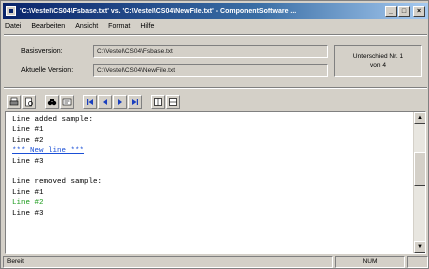 The height and width of the screenshot is (269, 429). Describe the element at coordinates (419, 247) in the screenshot. I see `scroll-down-button: ▼` at that location.